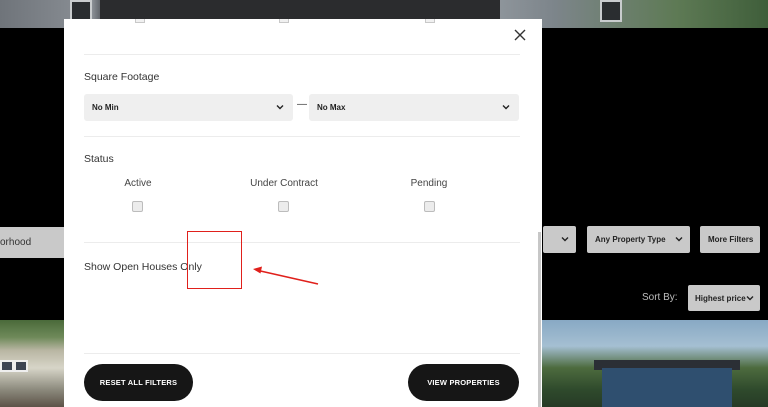 The width and height of the screenshot is (768, 407). Describe the element at coordinates (660, 297) in the screenshot. I see `background-sort-label: Sort By:` at that location.